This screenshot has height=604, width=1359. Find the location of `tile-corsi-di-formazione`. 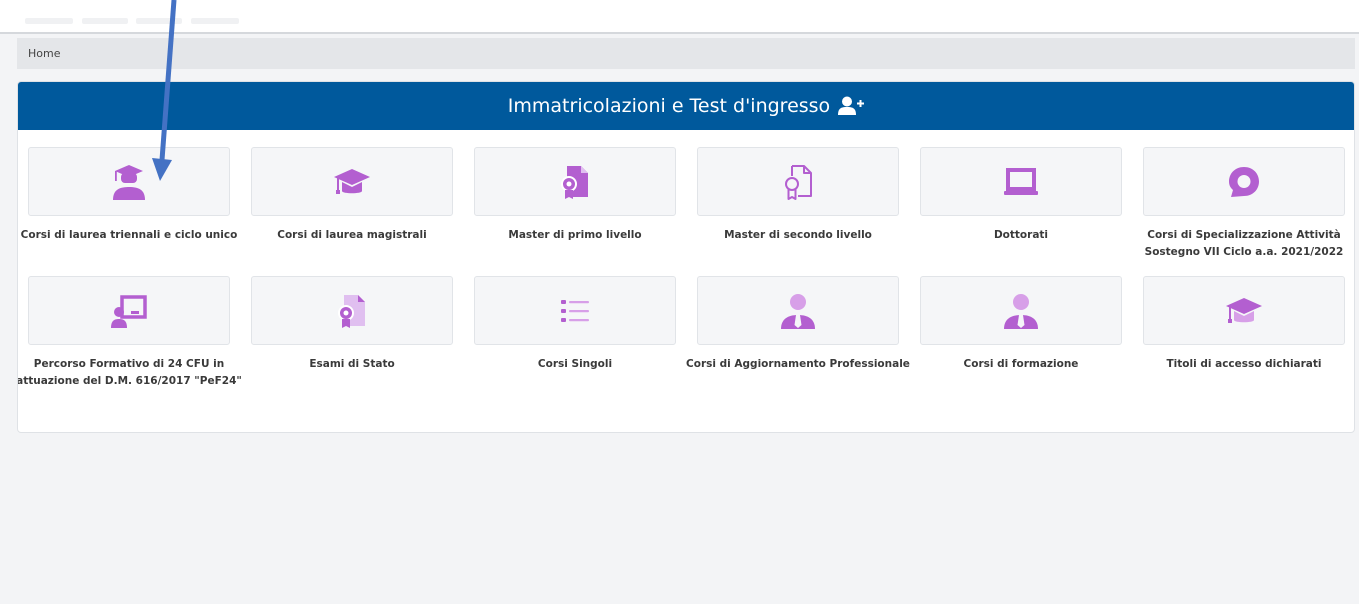

tile-corsi-di-formazione is located at coordinates (1021, 310).